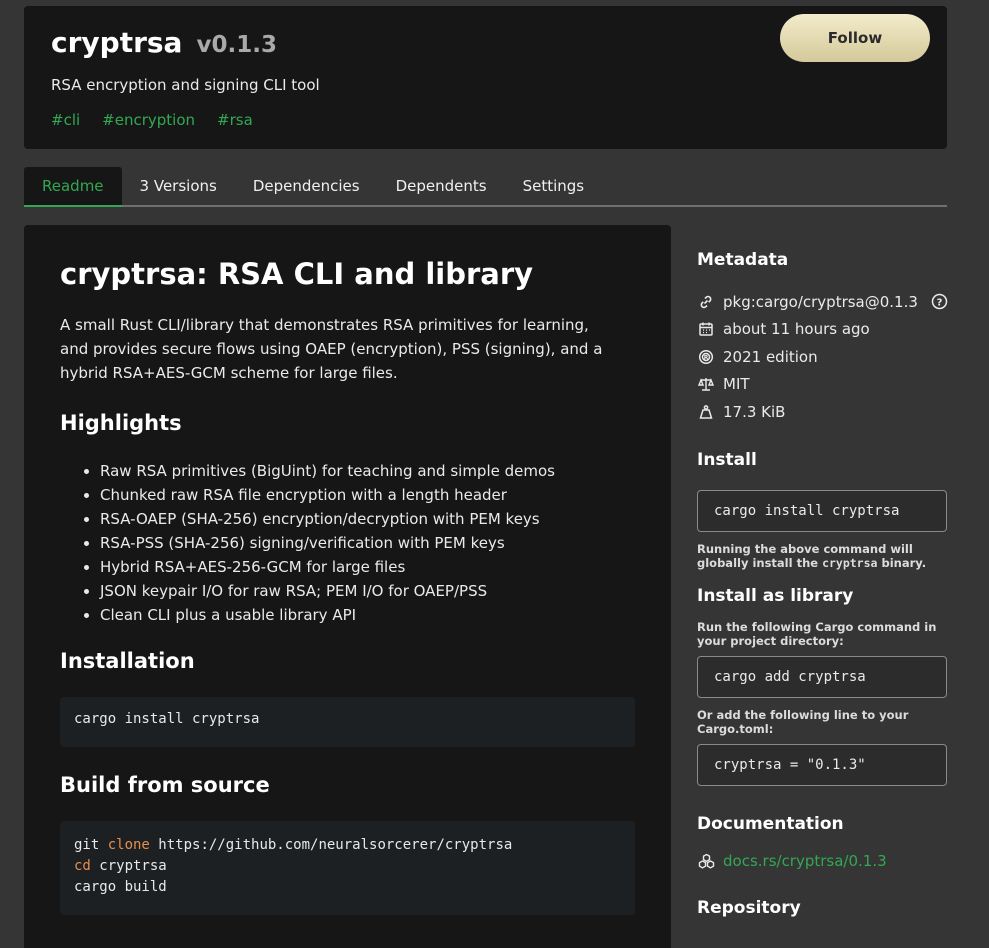 Image resolution: width=989 pixels, height=948 pixels. Describe the element at coordinates (706, 302) in the screenshot. I see `link-icon` at that location.